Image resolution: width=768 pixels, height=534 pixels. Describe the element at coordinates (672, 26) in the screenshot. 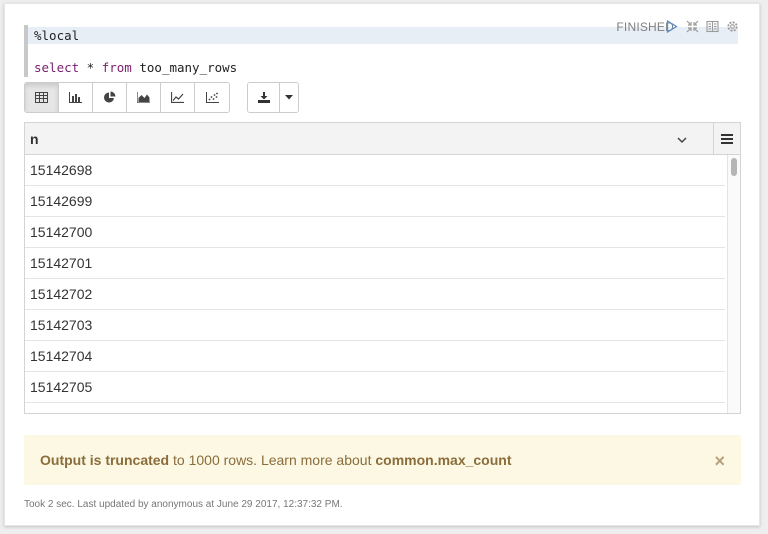

I see `run-icon` at that location.